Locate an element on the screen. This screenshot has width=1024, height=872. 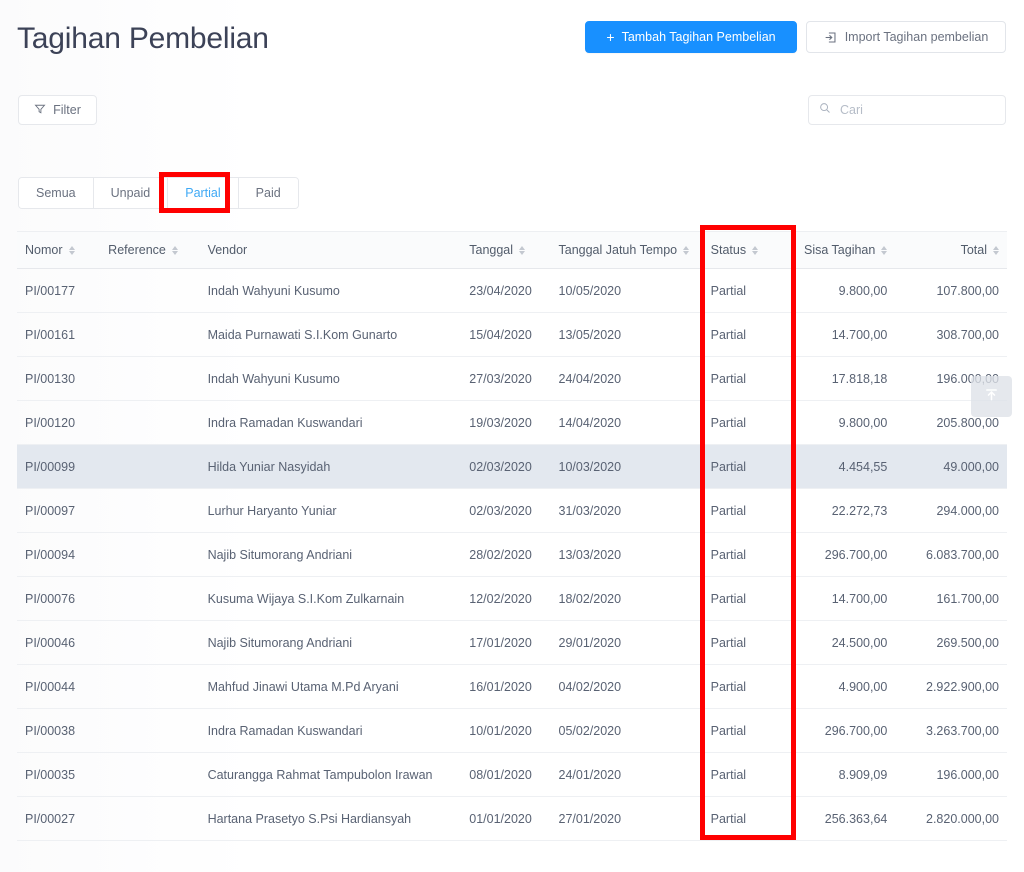
cell-tanggal-jatuh-tempo: 13/03/2020 is located at coordinates (626, 554).